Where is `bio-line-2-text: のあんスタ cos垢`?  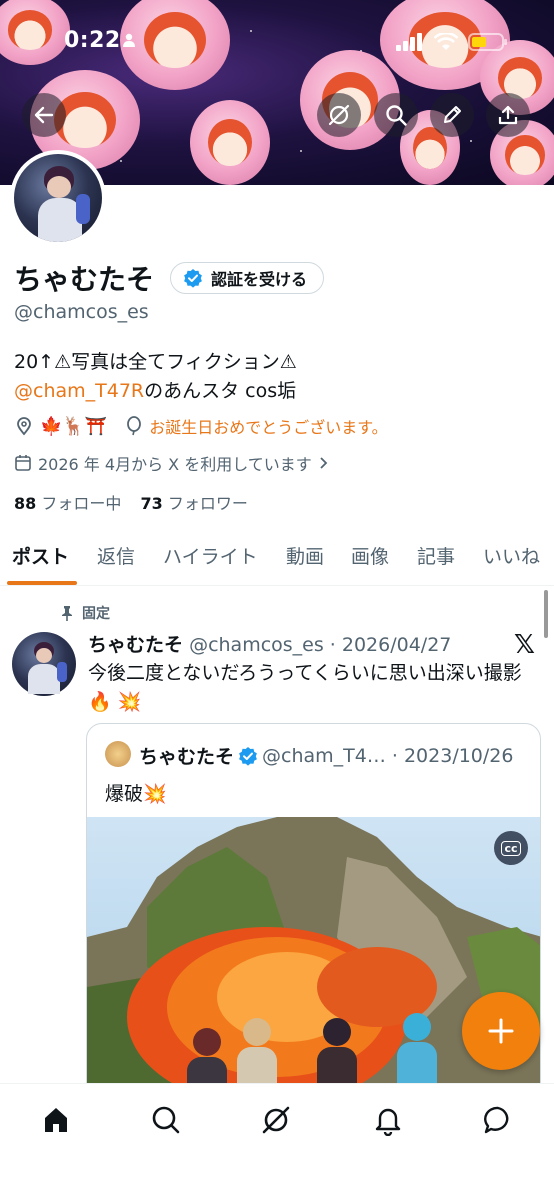
bio-line-2-text: のあんスタ cos垢 is located at coordinates (220, 391).